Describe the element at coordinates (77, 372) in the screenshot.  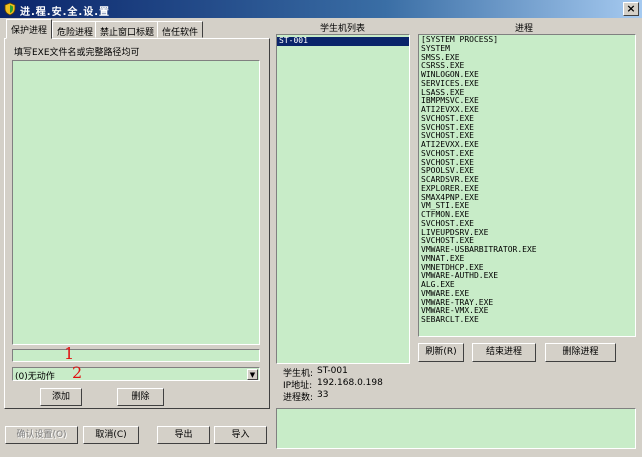
I see `annotation-marker-2: 2` at that location.